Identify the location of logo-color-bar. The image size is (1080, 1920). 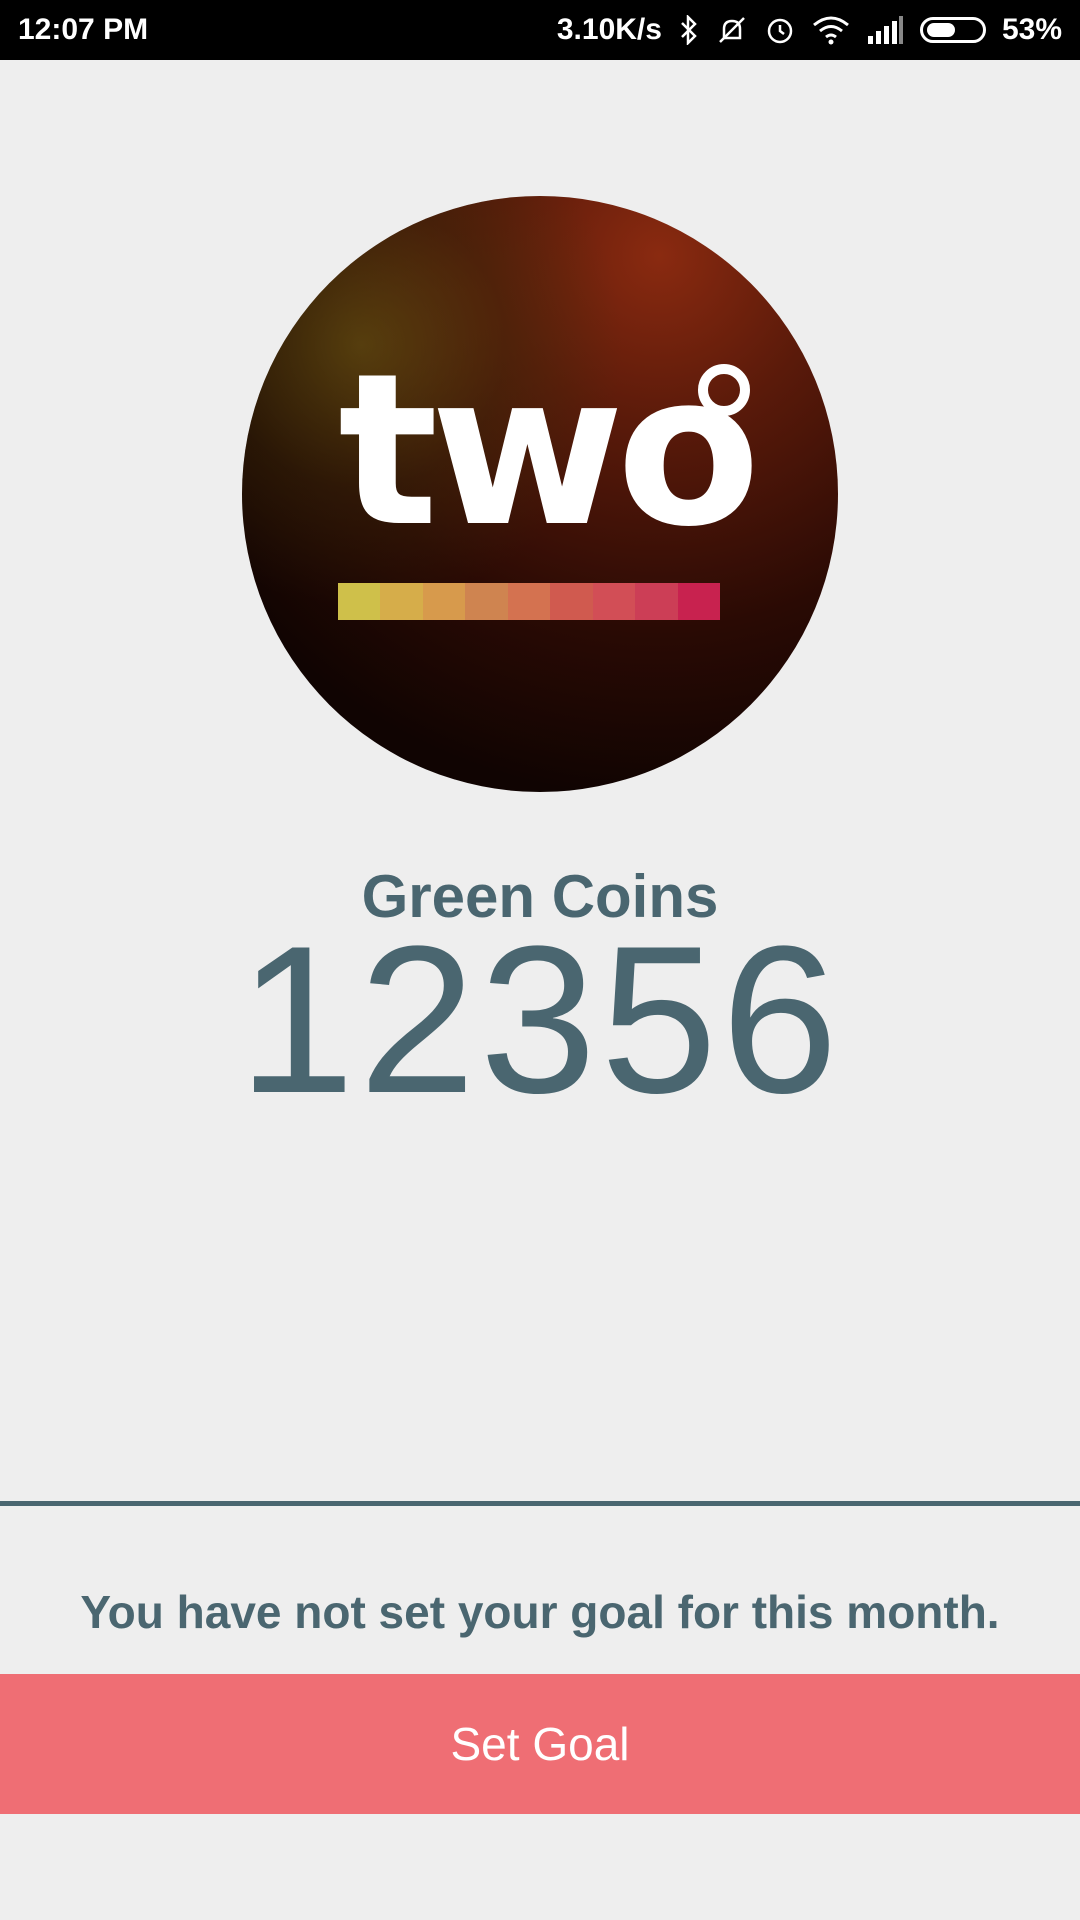
(529, 601).